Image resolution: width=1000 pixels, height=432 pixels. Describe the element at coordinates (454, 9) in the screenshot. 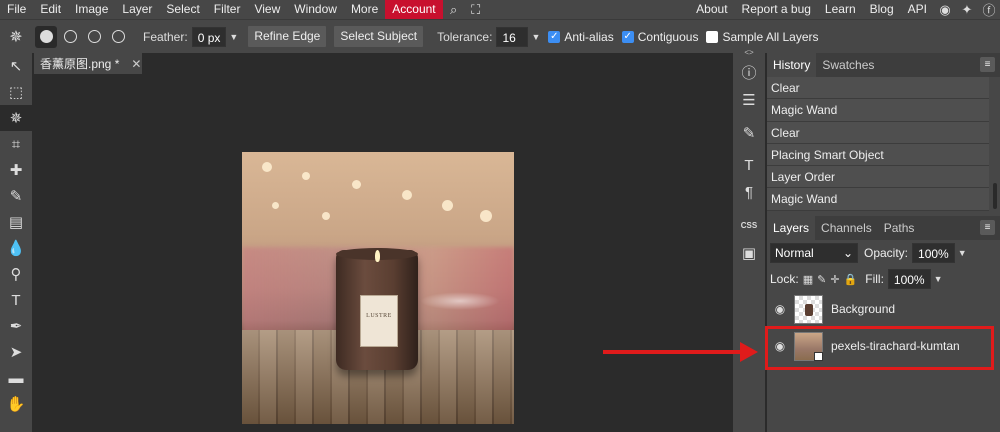

I see `search-icon: ⌕` at that location.